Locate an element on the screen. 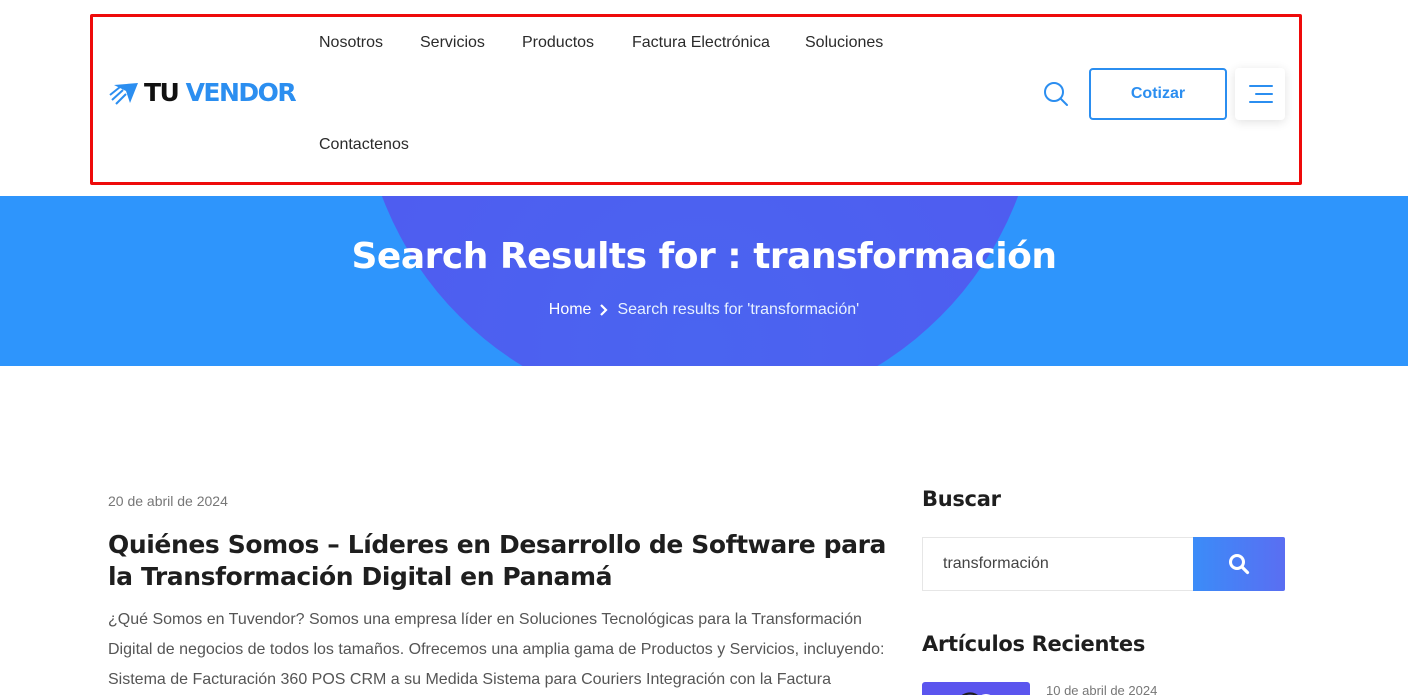 This screenshot has height=695, width=1408. breadcrumb-current: Search results for 'transformación' is located at coordinates (738, 309).